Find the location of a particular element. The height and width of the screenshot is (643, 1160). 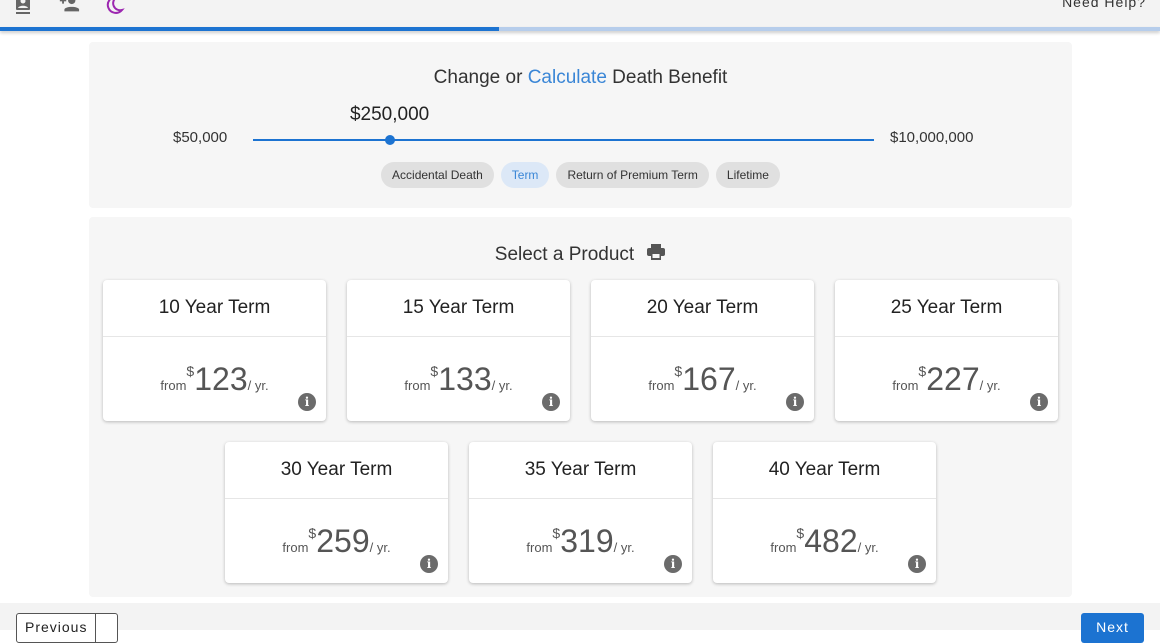

price-amount: 133 is located at coordinates (465, 379).